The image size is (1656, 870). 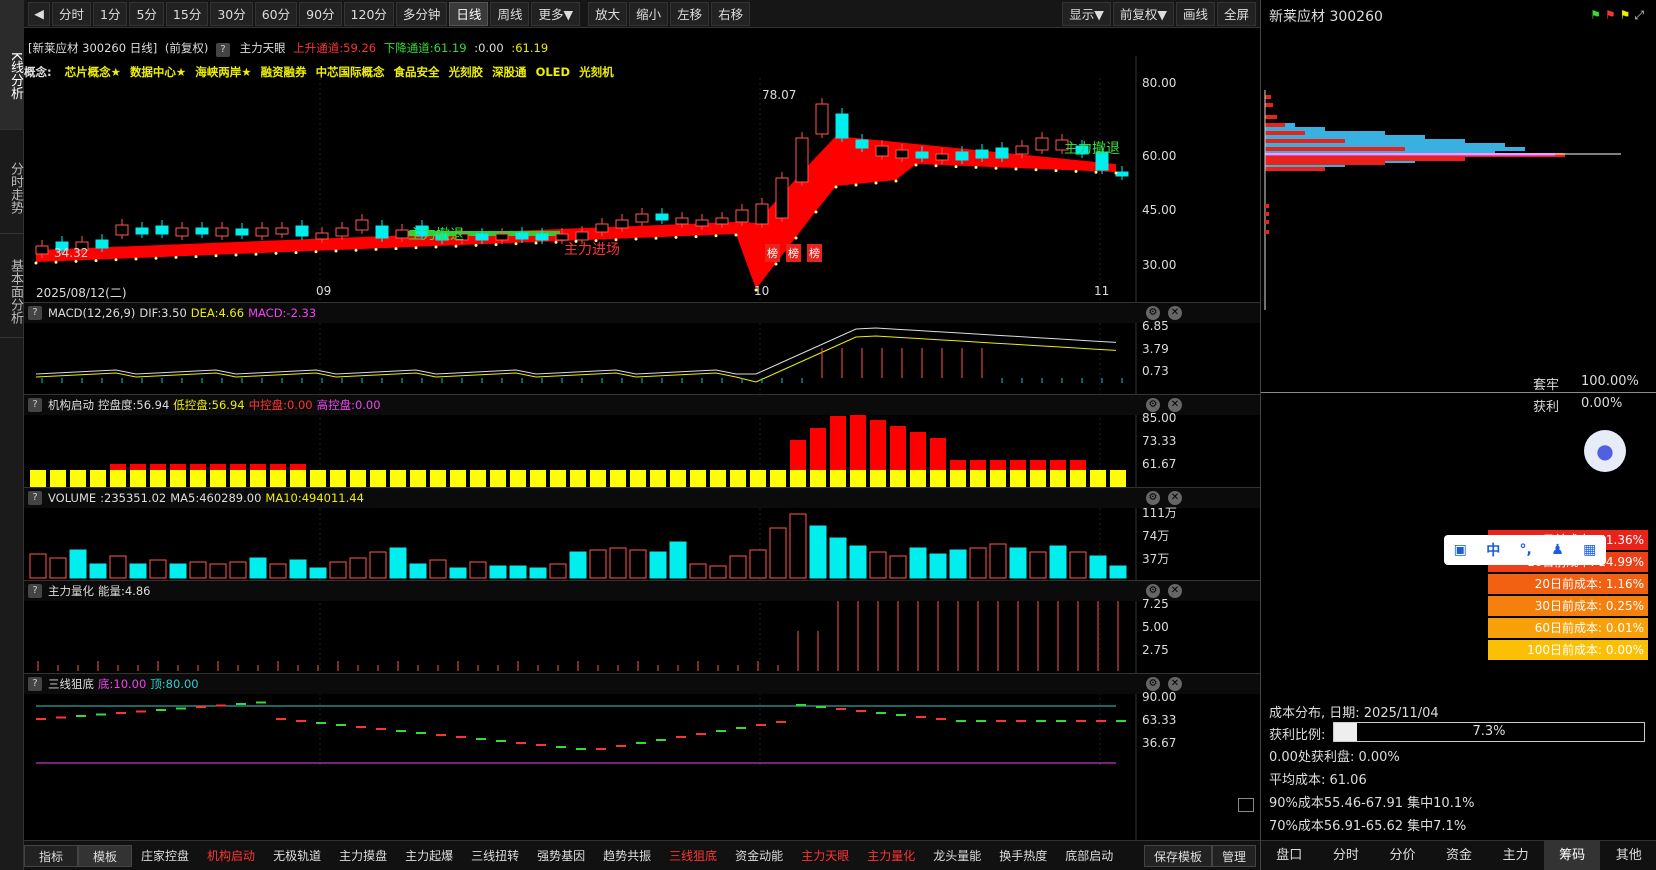 I want to click on export-icon, so click(x=1246, y=805).